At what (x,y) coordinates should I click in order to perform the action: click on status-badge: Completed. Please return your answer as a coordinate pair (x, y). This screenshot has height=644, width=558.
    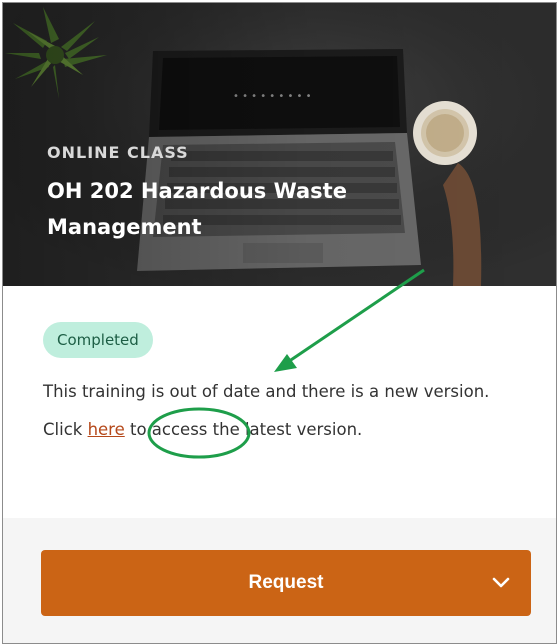
    Looking at the image, I should click on (98, 340).